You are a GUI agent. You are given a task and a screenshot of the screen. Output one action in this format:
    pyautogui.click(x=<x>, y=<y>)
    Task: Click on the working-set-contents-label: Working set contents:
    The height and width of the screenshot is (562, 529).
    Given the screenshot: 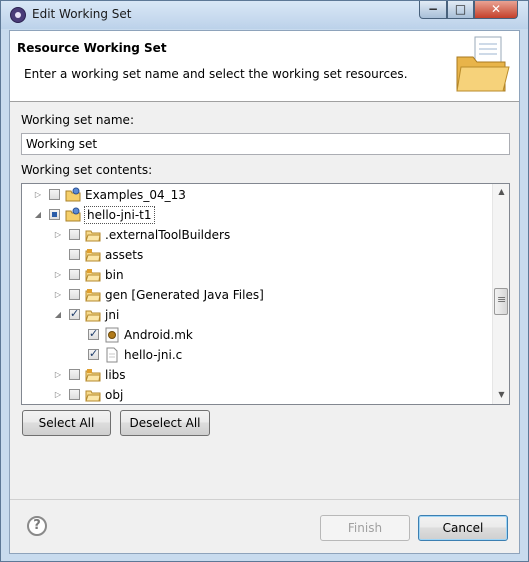 What is the action you would take?
    pyautogui.click(x=87, y=170)
    